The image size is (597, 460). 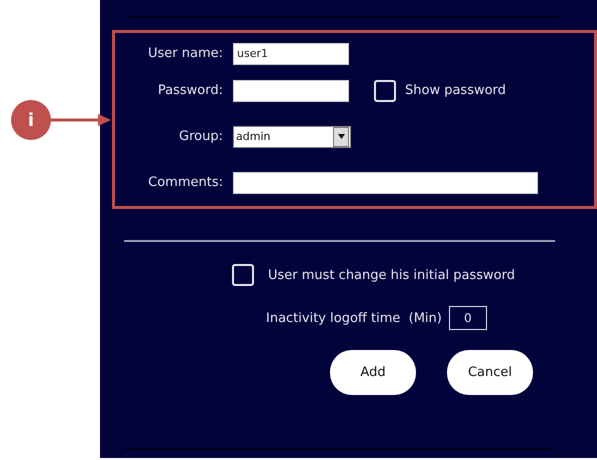 What do you see at coordinates (243, 275) in the screenshot?
I see `must-change-checkbox` at bounding box center [243, 275].